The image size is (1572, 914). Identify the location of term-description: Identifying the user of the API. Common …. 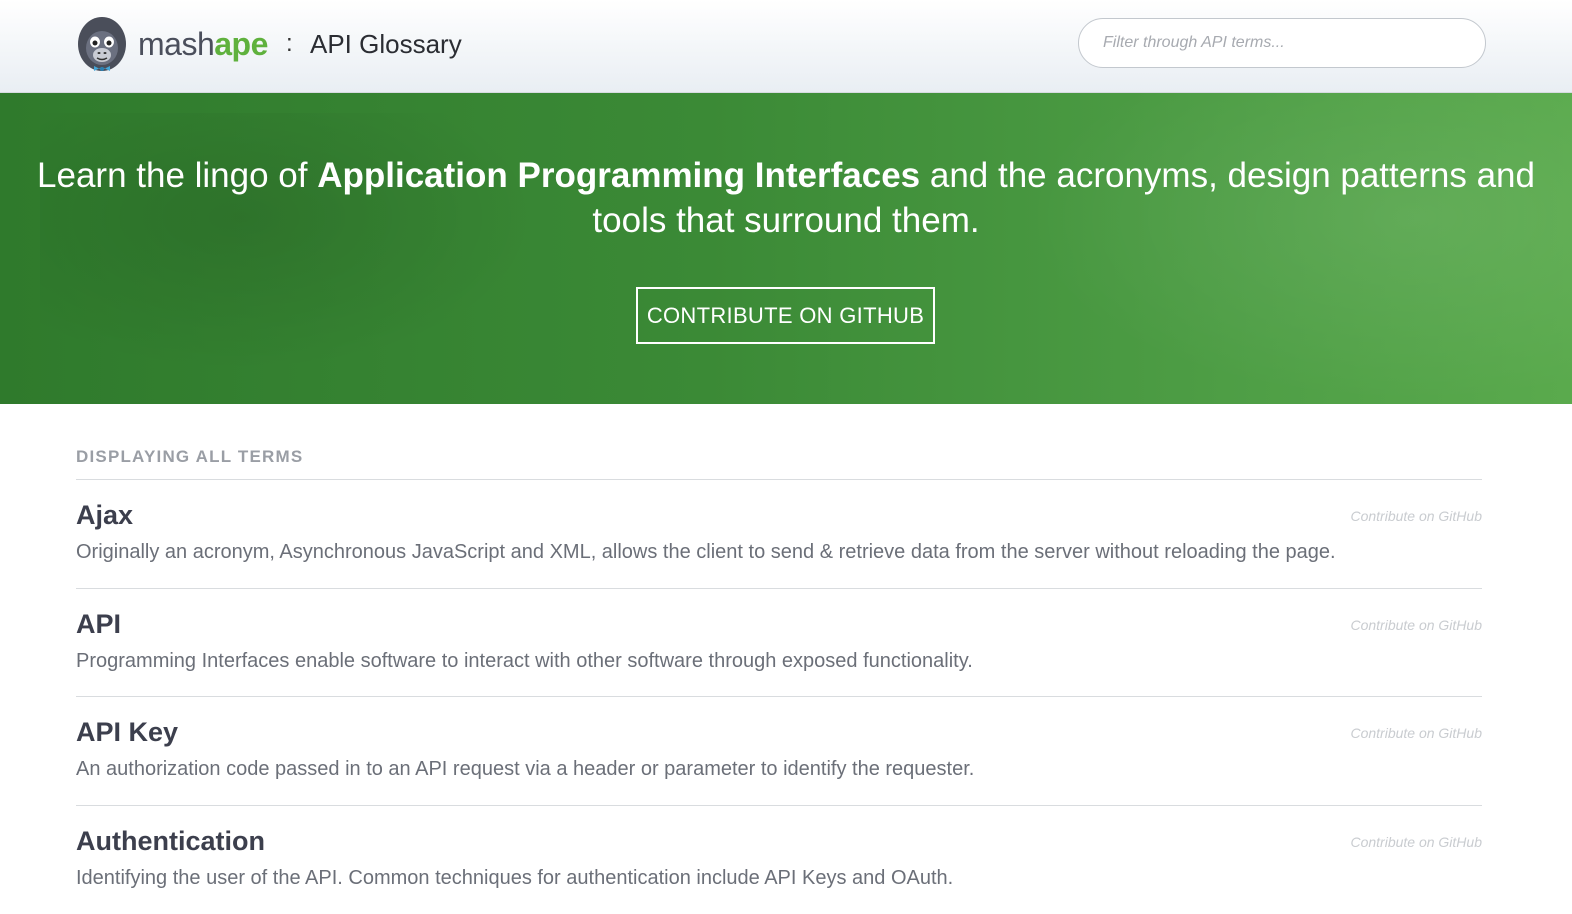
(514, 878).